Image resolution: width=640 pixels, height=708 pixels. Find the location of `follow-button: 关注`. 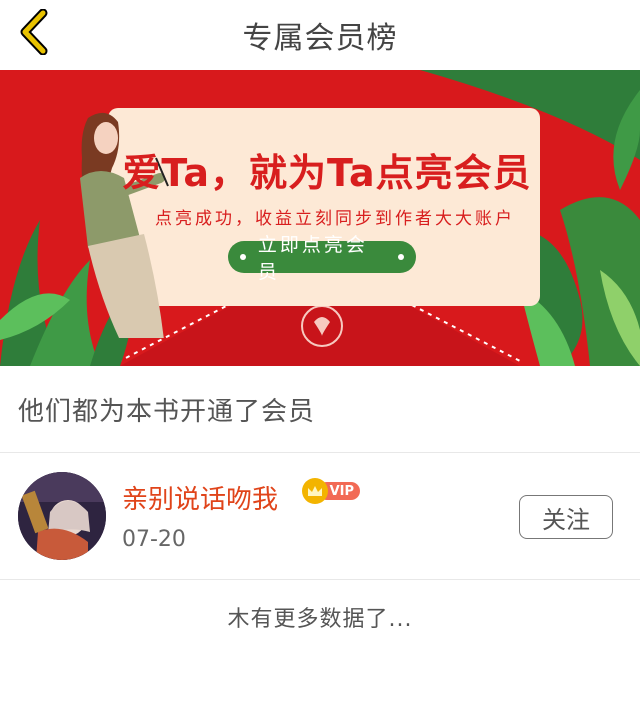

follow-button: 关注 is located at coordinates (566, 517).